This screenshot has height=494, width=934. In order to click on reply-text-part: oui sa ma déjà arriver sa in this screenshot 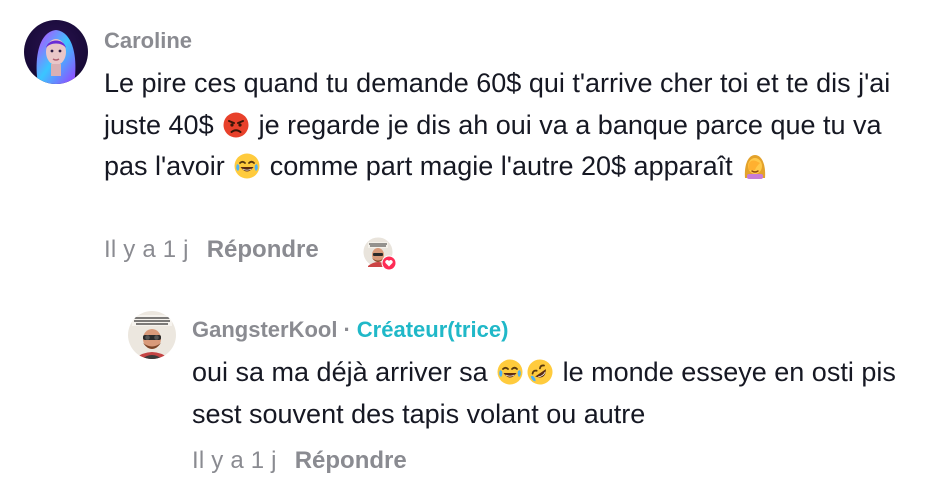, I will do `click(344, 372)`.